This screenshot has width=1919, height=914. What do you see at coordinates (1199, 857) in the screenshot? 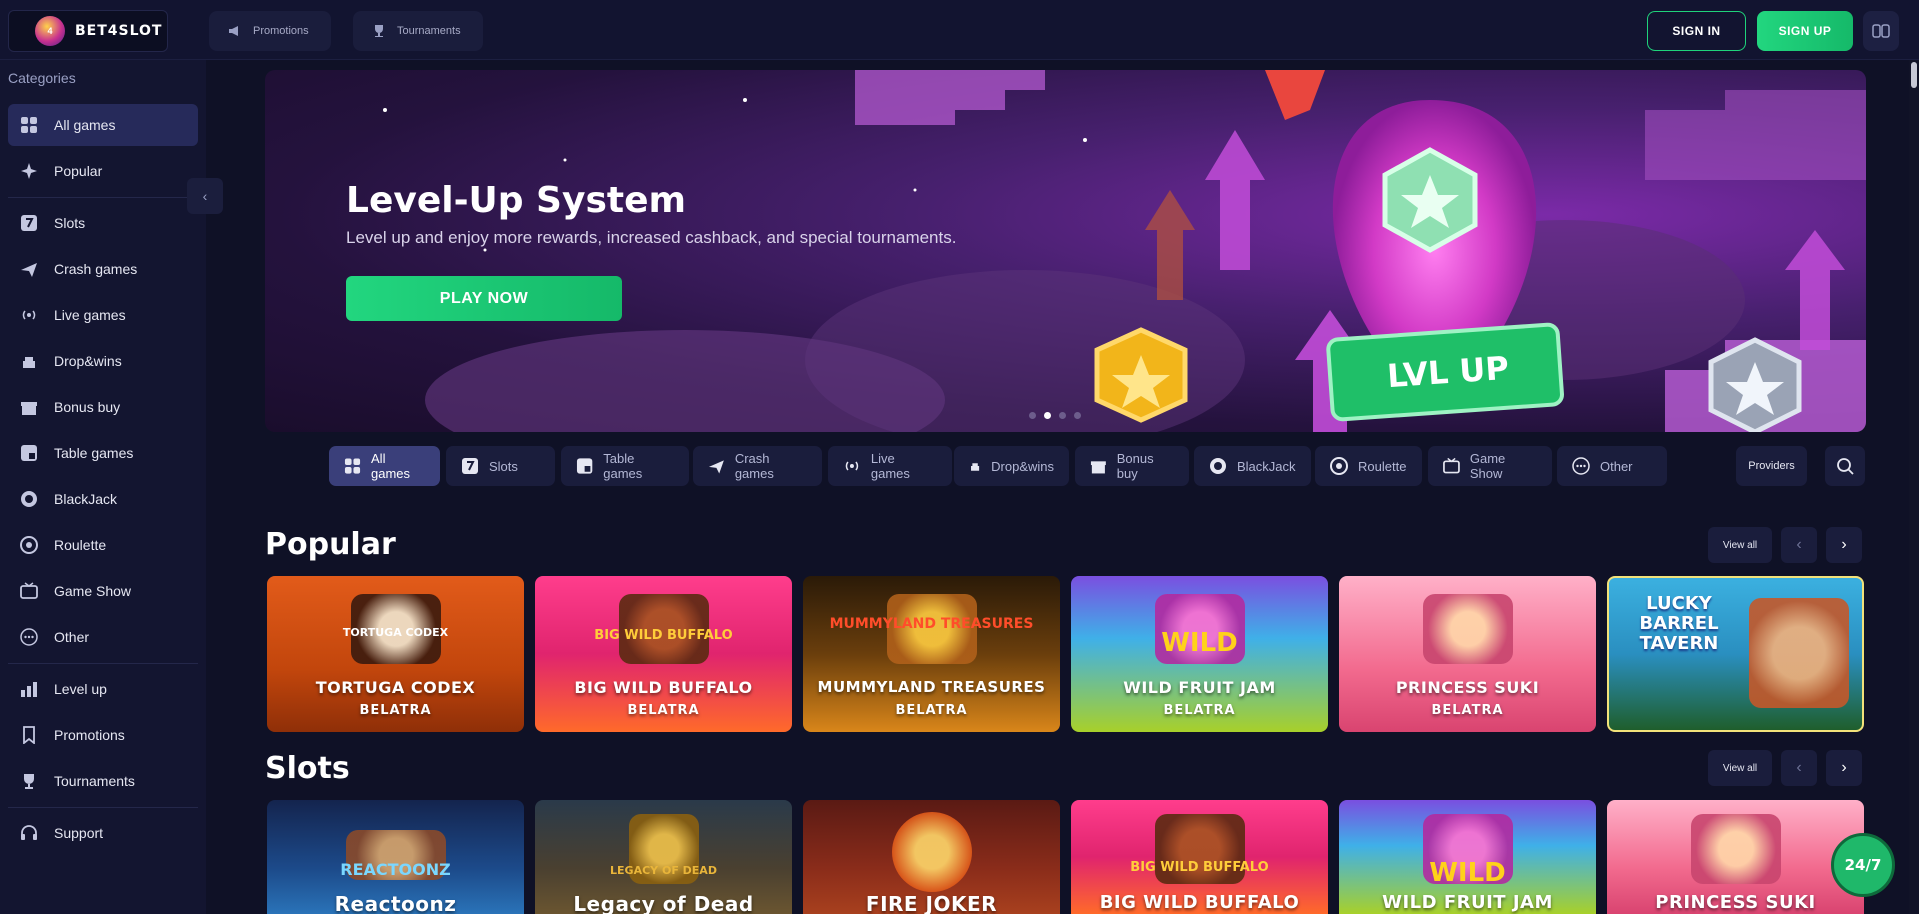
I see `game-card-big-wild-buffalo-slots: BIG WILD BUFFALO BIG WILD BUFFALO` at bounding box center [1199, 857].